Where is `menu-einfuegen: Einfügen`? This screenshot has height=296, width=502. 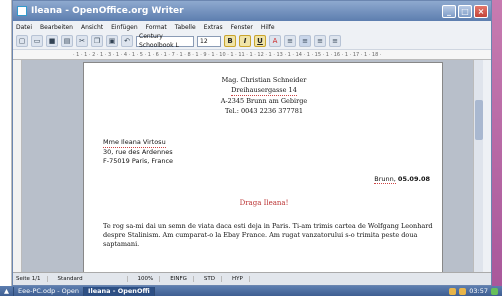
menu-einfuegen: Einfügen is located at coordinates (124, 27).